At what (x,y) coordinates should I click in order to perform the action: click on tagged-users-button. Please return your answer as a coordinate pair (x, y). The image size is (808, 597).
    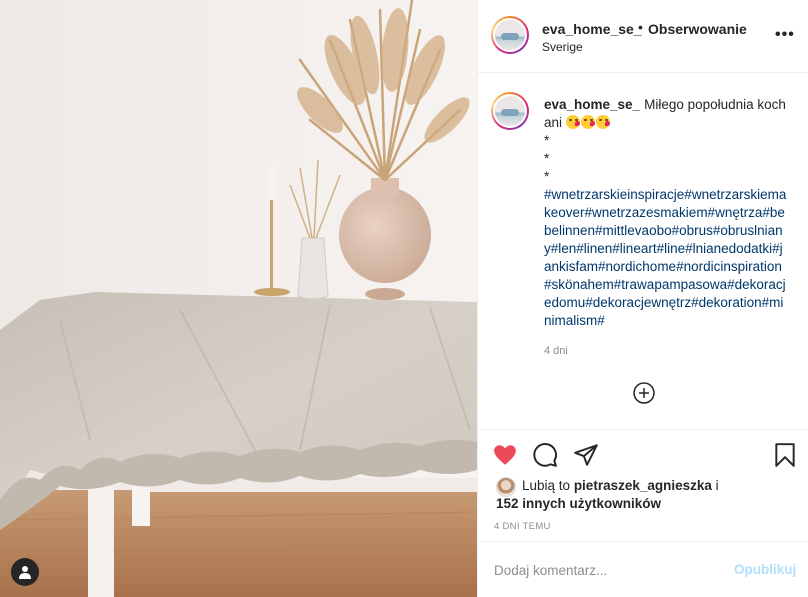
    Looking at the image, I should click on (25, 572).